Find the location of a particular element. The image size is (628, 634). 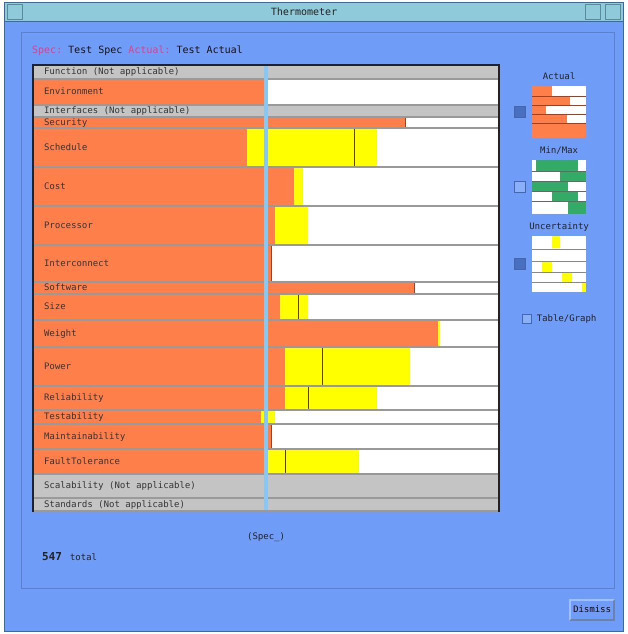

view-label: Min/Max is located at coordinates (559, 151).